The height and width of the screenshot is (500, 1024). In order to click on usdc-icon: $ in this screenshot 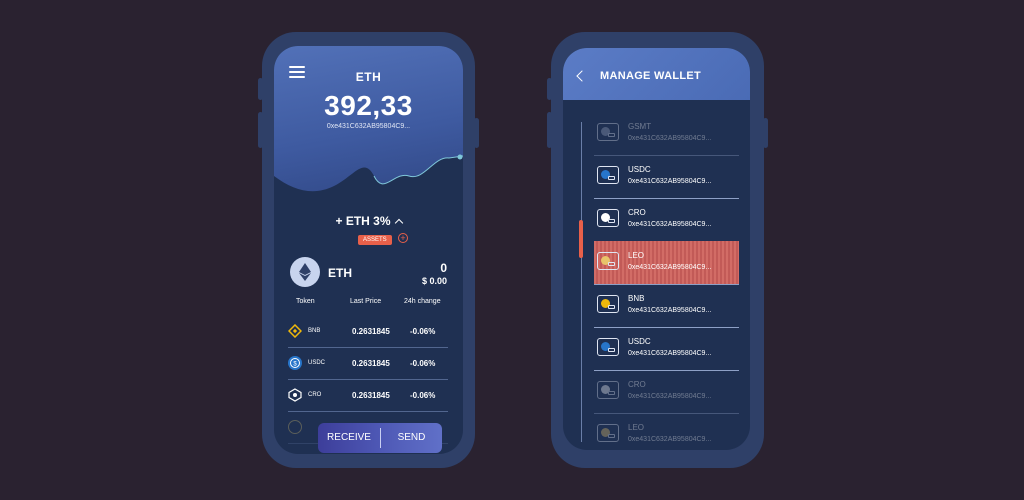, I will do `click(295, 363)`.